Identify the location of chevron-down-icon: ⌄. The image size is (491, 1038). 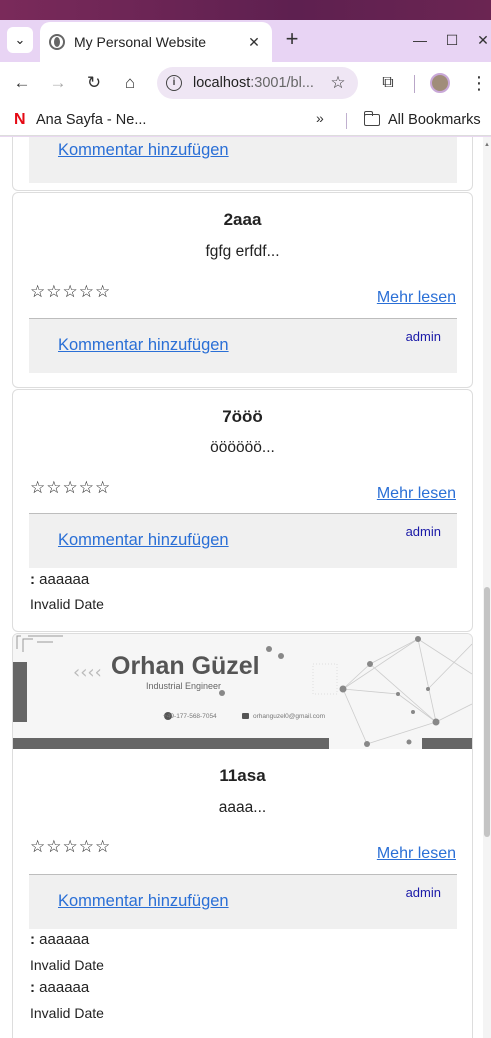
(20, 39).